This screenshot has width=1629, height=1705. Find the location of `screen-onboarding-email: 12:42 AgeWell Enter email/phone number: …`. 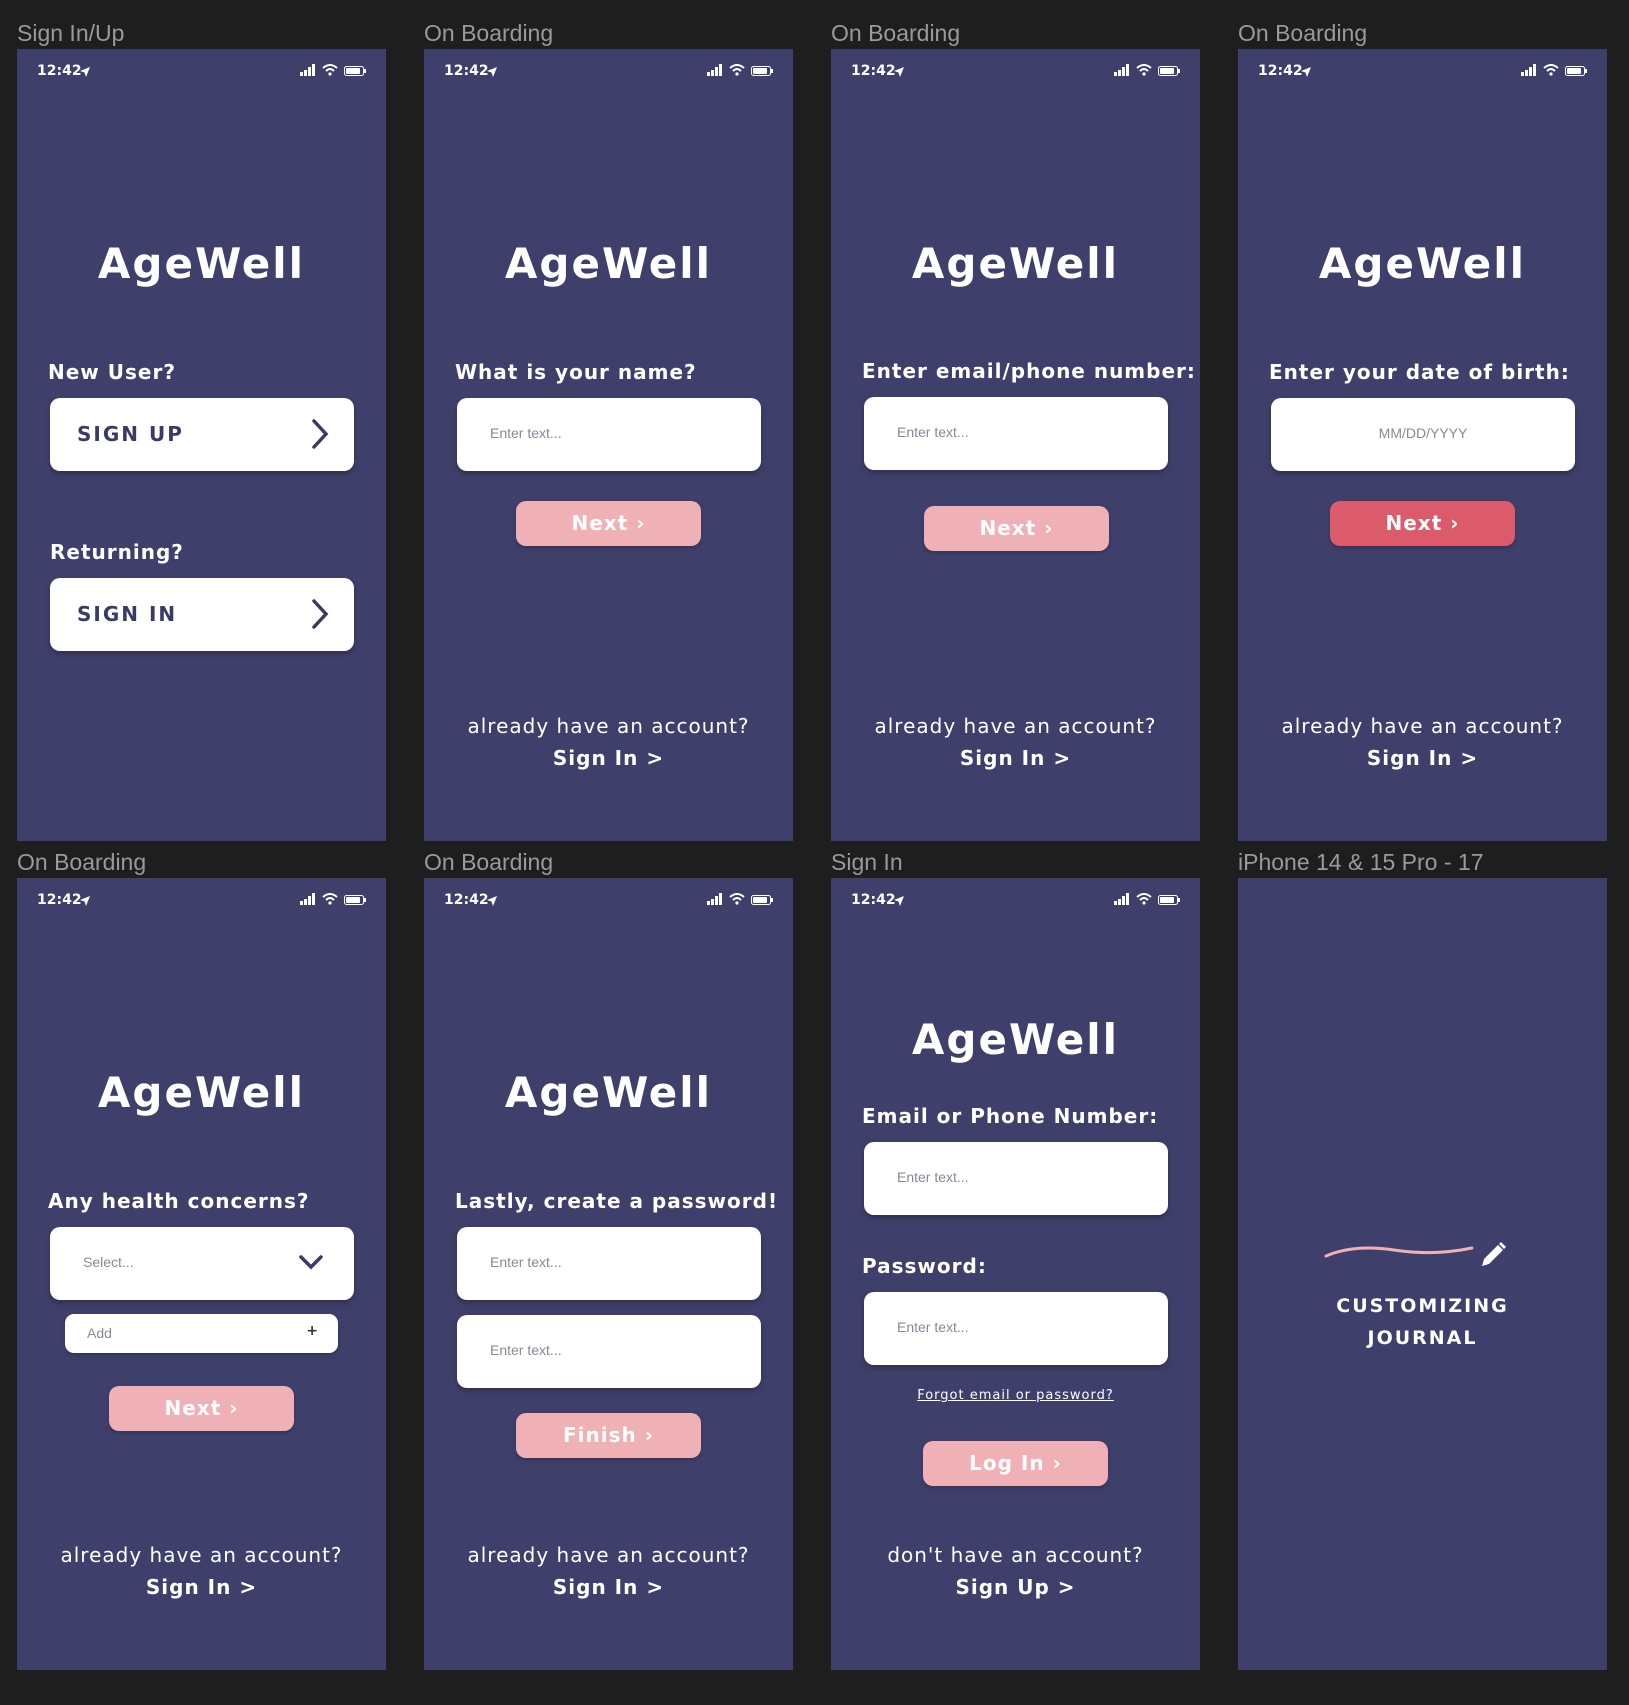

screen-onboarding-email: 12:42 AgeWell Enter email/phone number: … is located at coordinates (1015, 445).